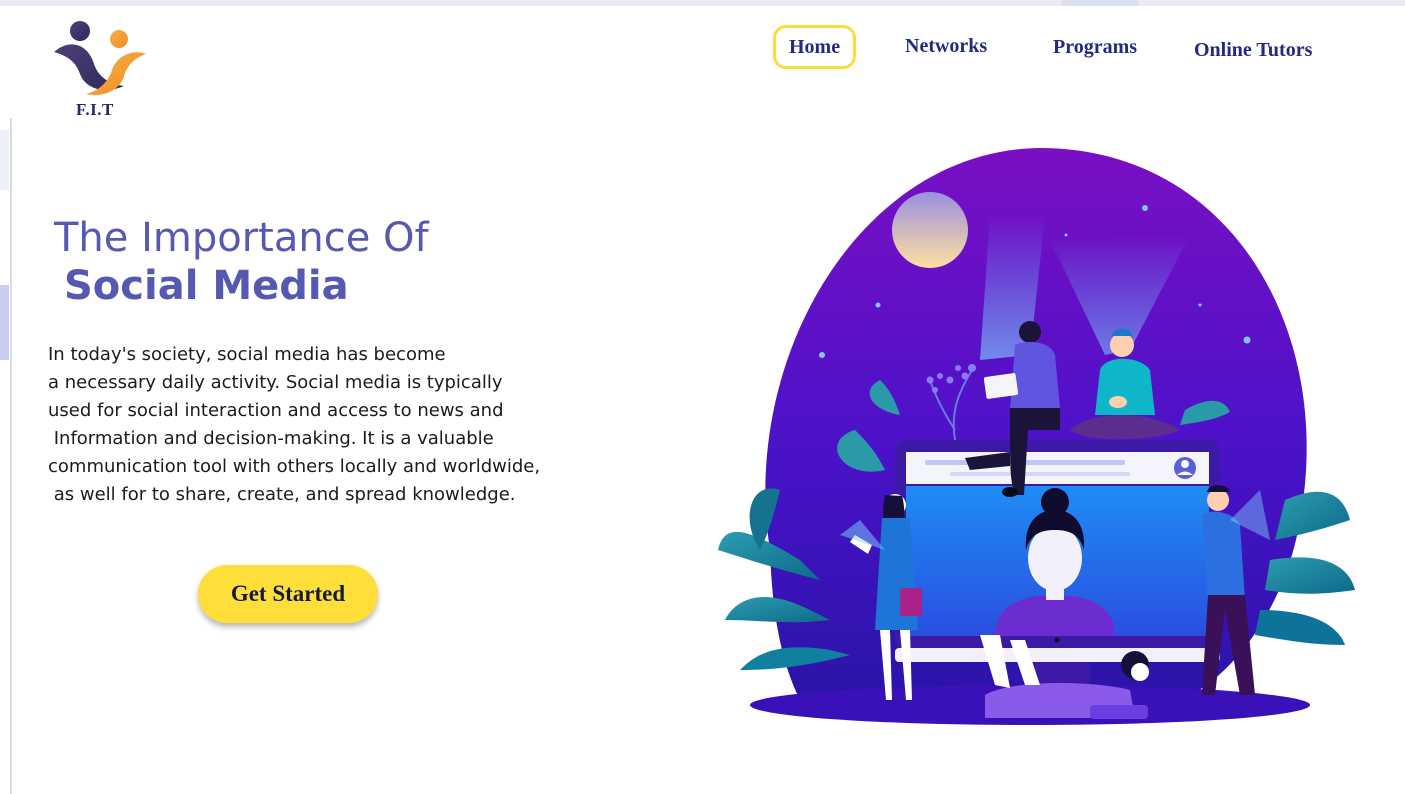 The width and height of the screenshot is (1405, 794). I want to click on page-left-border, so click(11, 456).